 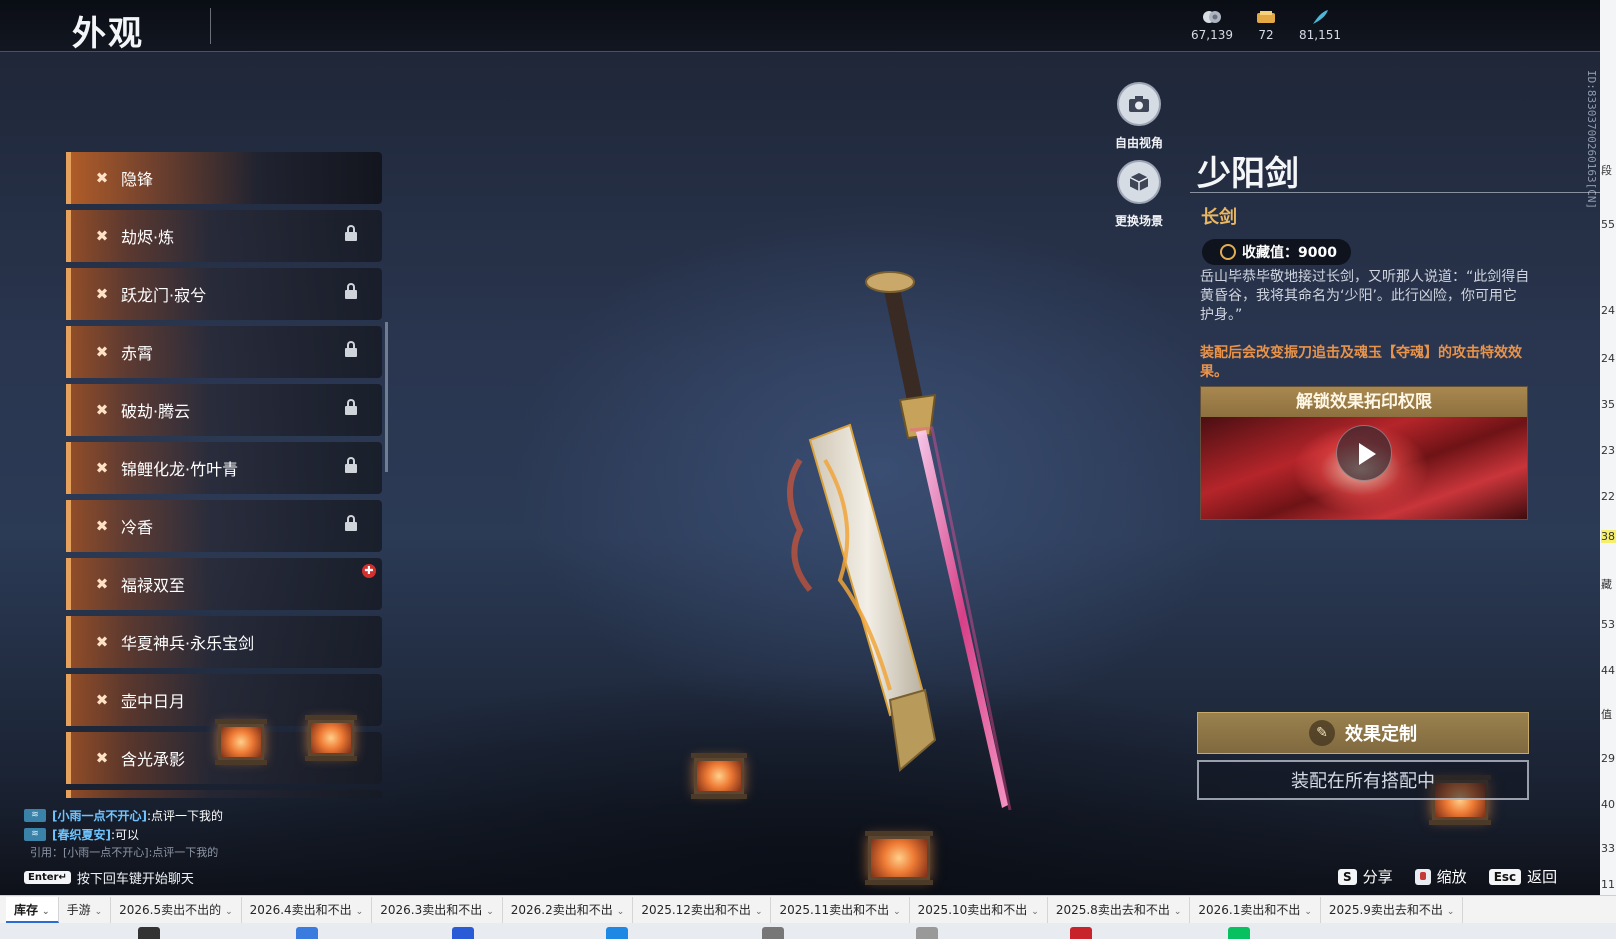 What do you see at coordinates (1608, 884) in the screenshot?
I see `edge-cell: 11` at bounding box center [1608, 884].